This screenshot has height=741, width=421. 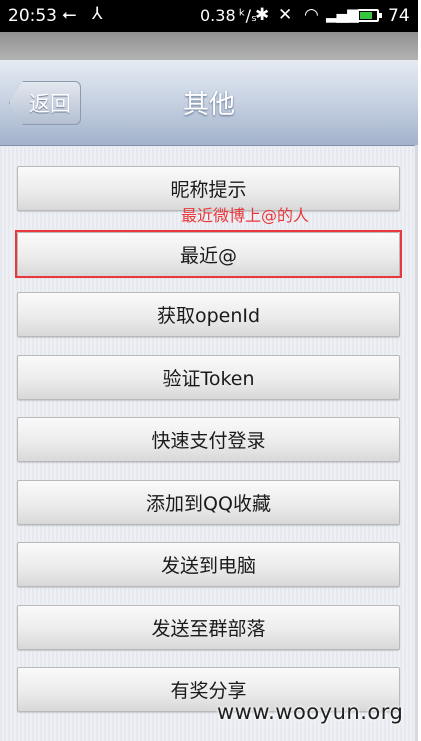 What do you see at coordinates (310, 712) in the screenshot?
I see `watermark-text: www.wooyun.org` at bounding box center [310, 712].